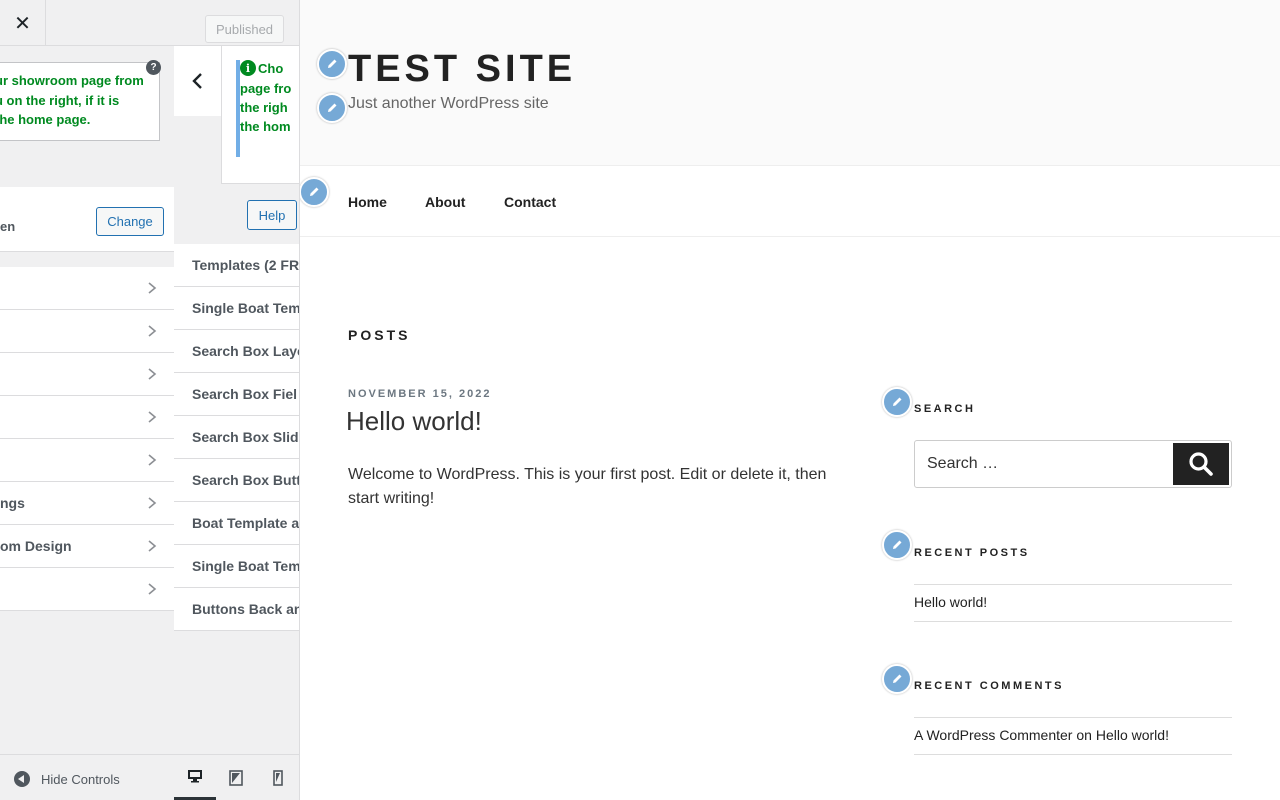 The height and width of the screenshot is (800, 1280). I want to click on primary-navigation: Home About Contact, so click(790, 201).